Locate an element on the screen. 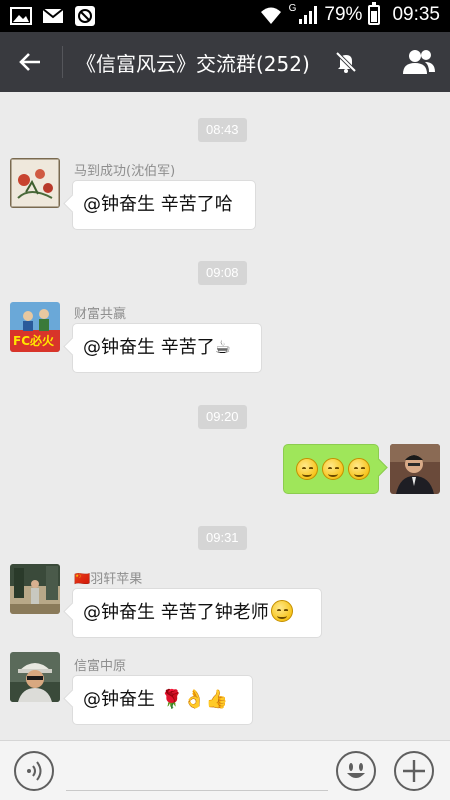  man-hat-avatar is located at coordinates (35, 677).